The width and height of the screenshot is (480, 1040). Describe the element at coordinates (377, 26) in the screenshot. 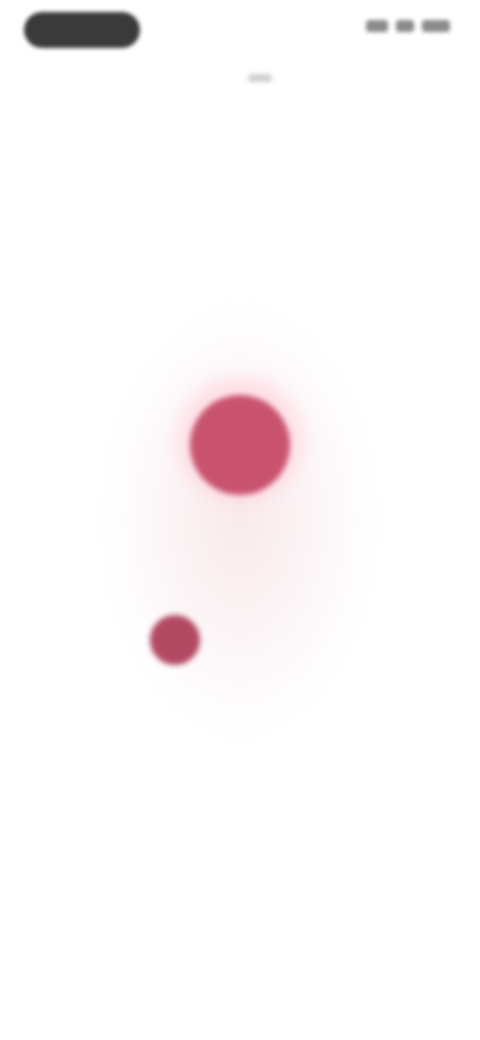

I see `signal-icon` at that location.